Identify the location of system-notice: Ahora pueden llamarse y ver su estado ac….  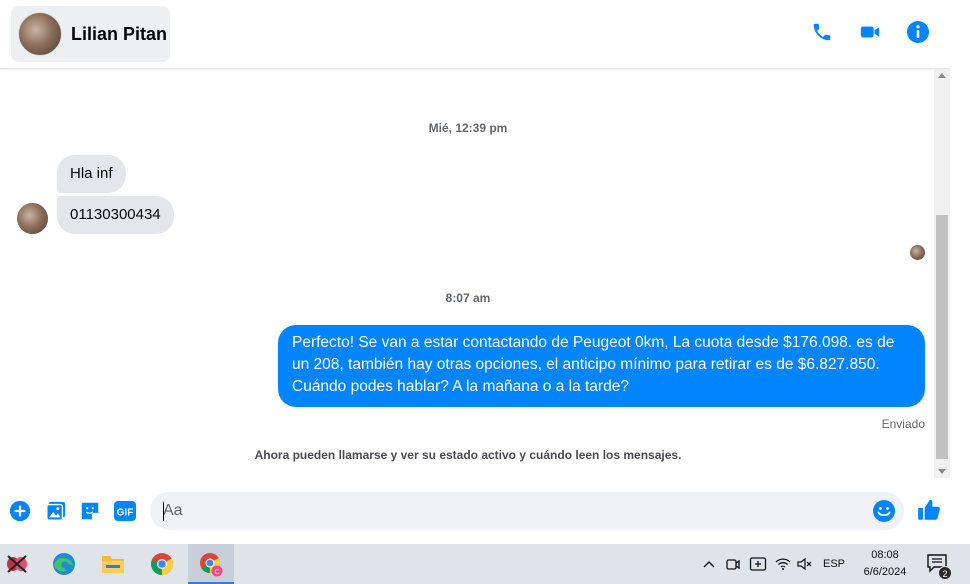
(468, 455).